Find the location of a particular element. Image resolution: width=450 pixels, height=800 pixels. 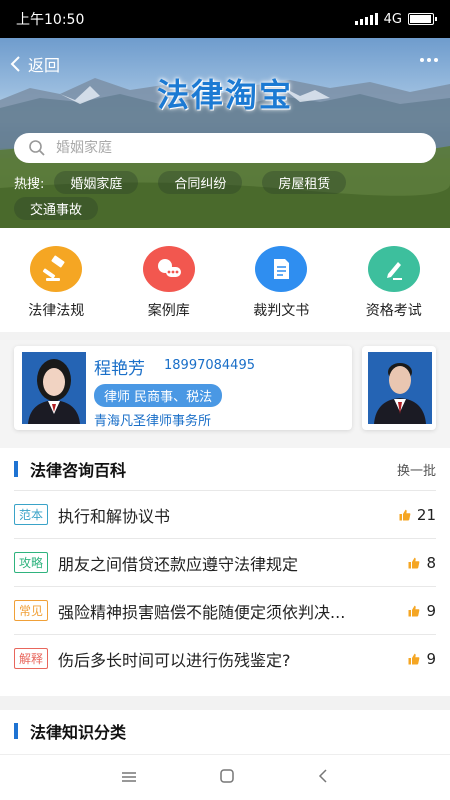

list-item: 常见 强险精神损害赔偿不能随便定须依判决... 9 is located at coordinates (225, 610).